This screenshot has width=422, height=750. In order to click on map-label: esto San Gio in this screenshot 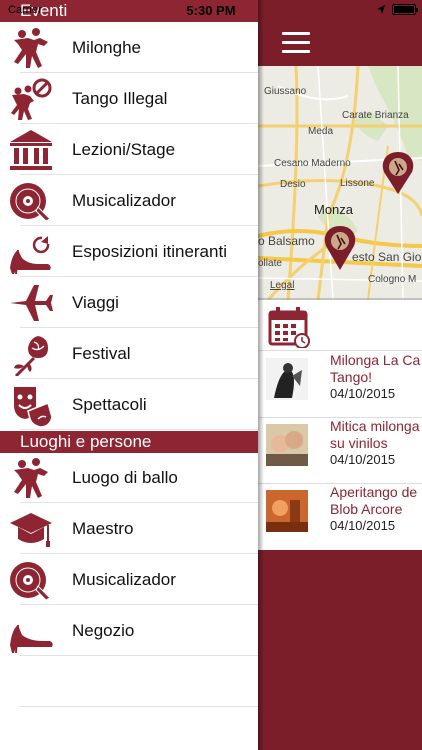, I will do `click(387, 257)`.